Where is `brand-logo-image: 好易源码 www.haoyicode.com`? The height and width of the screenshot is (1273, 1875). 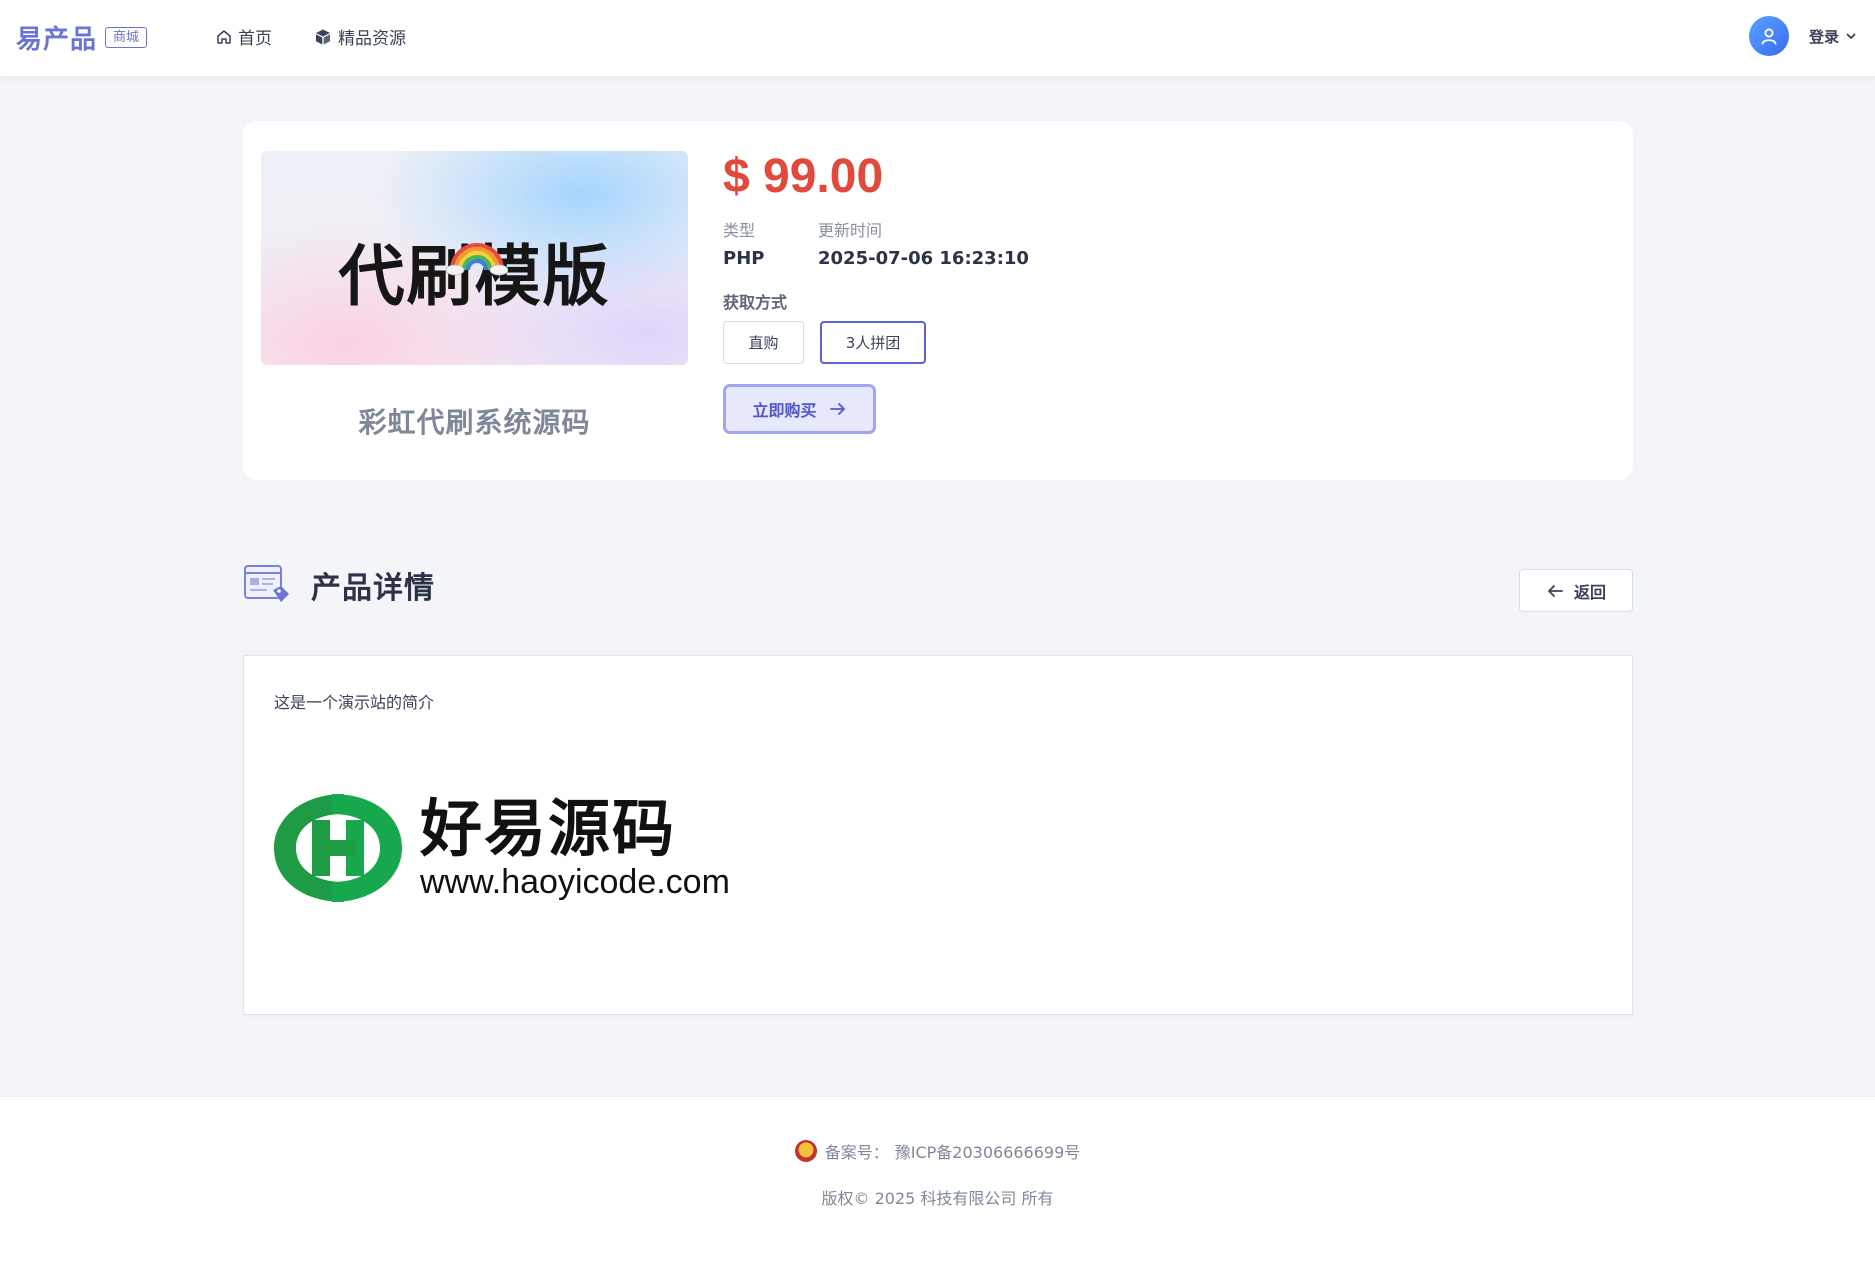 brand-logo-image: 好易源码 www.haoyicode.com is located at coordinates (500, 848).